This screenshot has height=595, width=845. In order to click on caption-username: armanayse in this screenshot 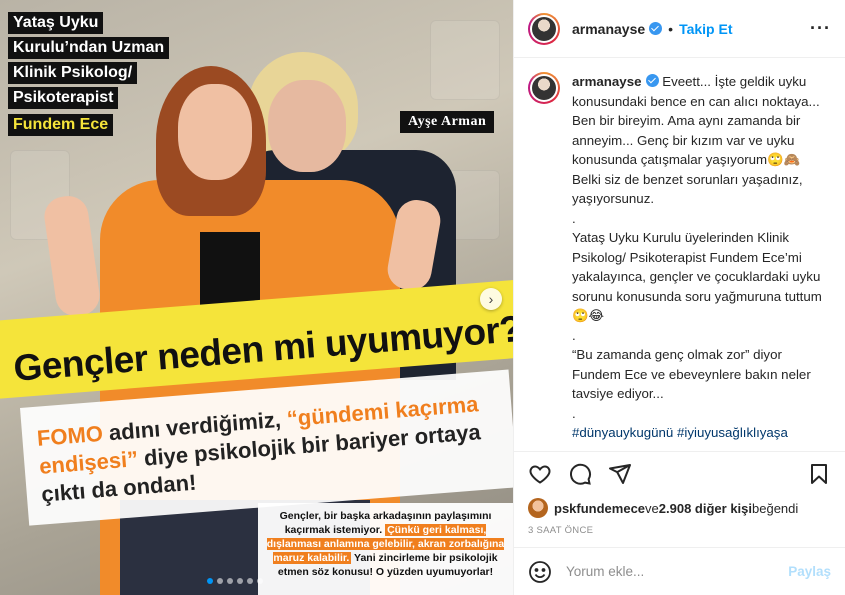, I will do `click(607, 81)`.